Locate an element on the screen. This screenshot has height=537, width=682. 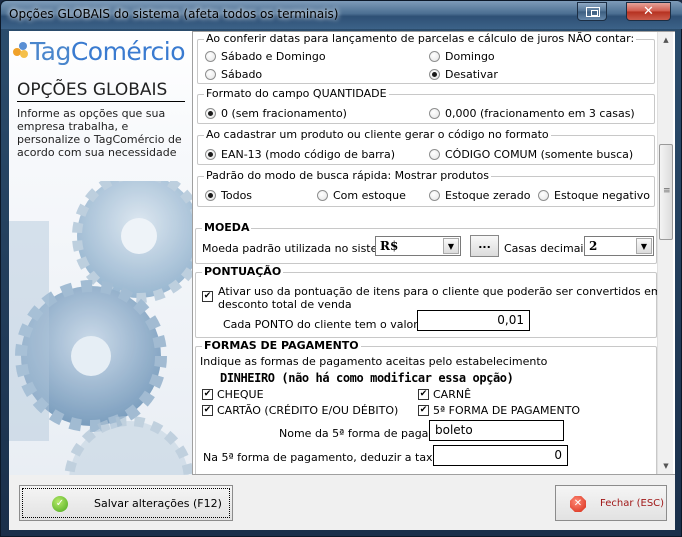
checkbox-label: 5ª FORMA DE PAGAMENTO is located at coordinates (507, 410).